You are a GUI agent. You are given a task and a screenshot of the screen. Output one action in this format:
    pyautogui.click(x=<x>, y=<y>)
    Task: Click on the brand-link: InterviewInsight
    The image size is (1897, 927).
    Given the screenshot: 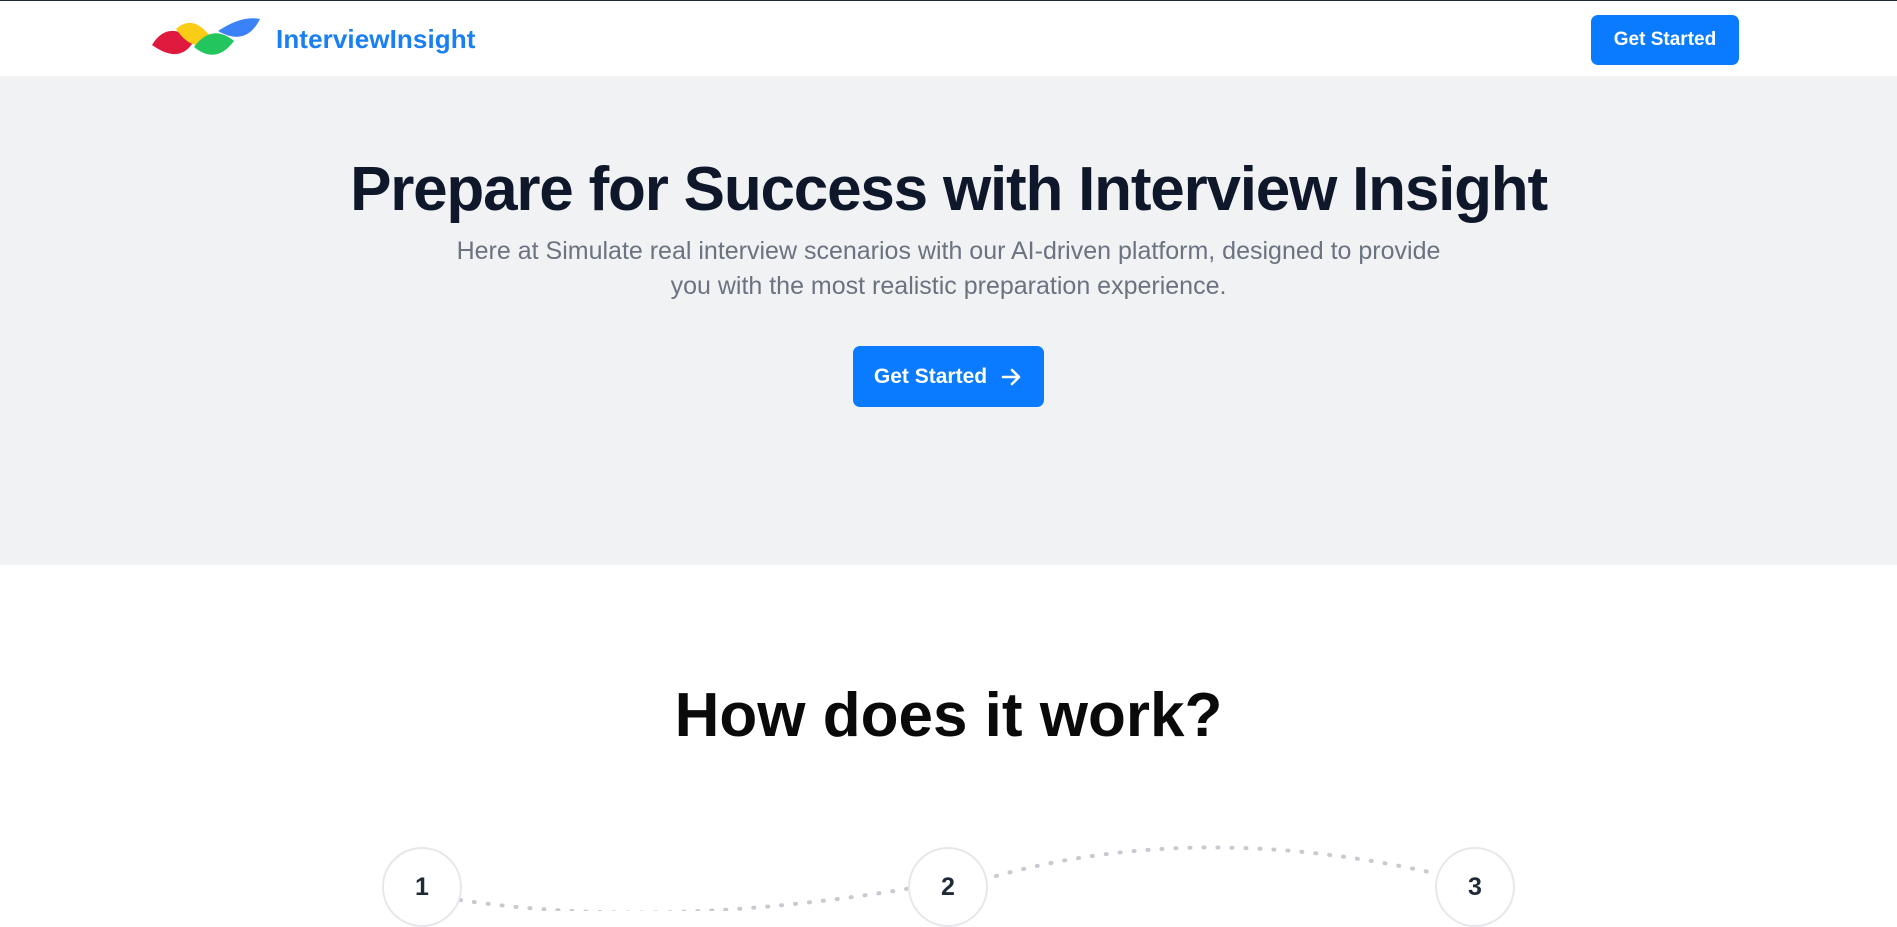 What is the action you would take?
    pyautogui.click(x=313, y=39)
    